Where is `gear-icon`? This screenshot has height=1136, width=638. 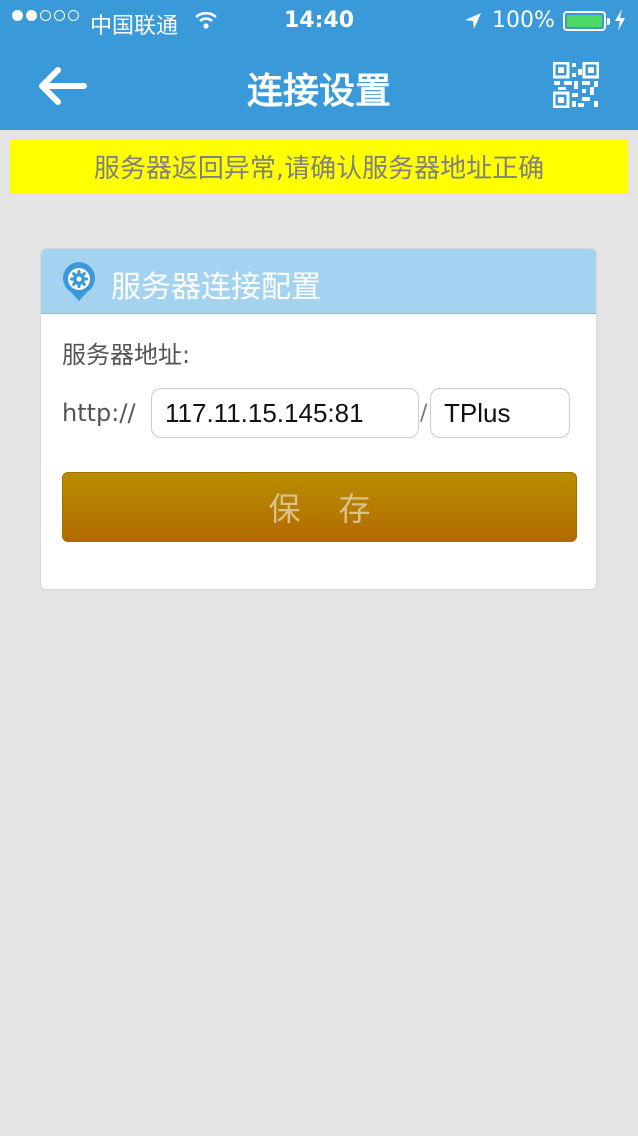
gear-icon is located at coordinates (79, 281).